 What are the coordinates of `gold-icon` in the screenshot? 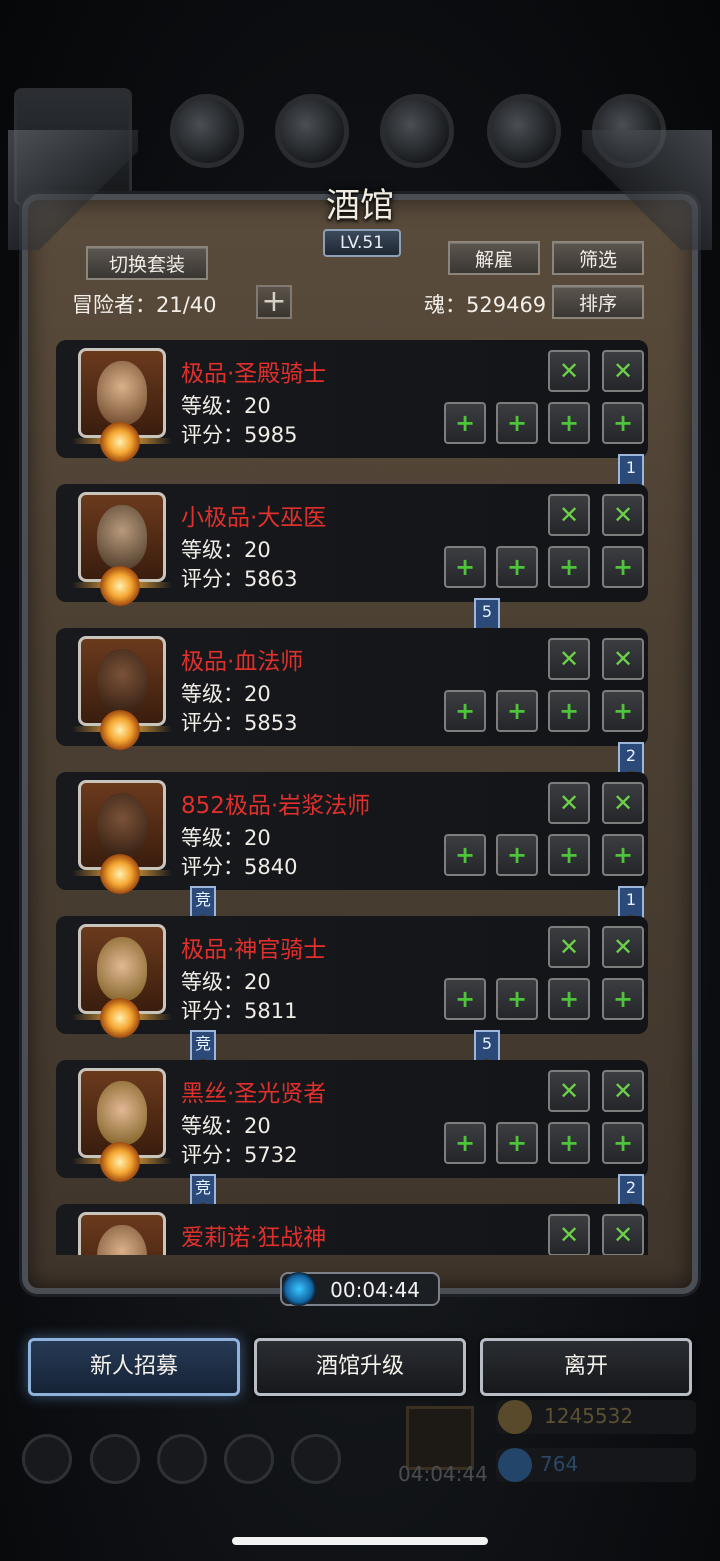 It's located at (515, 1417).